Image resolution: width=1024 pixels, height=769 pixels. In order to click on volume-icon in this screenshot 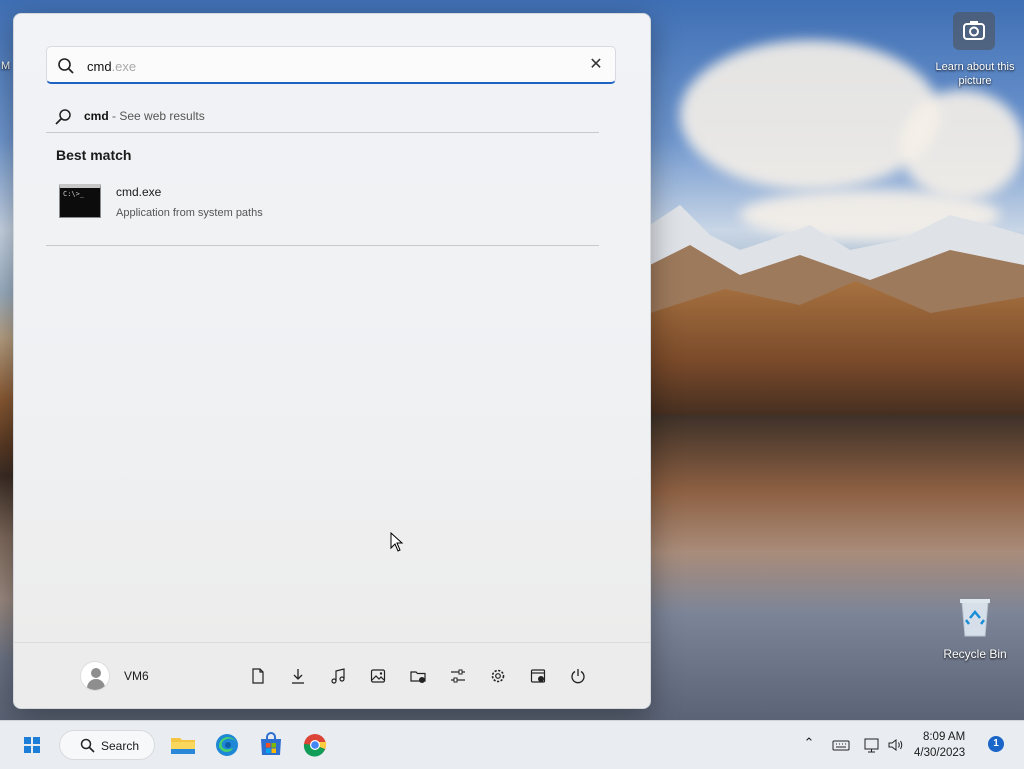, I will do `click(896, 745)`.